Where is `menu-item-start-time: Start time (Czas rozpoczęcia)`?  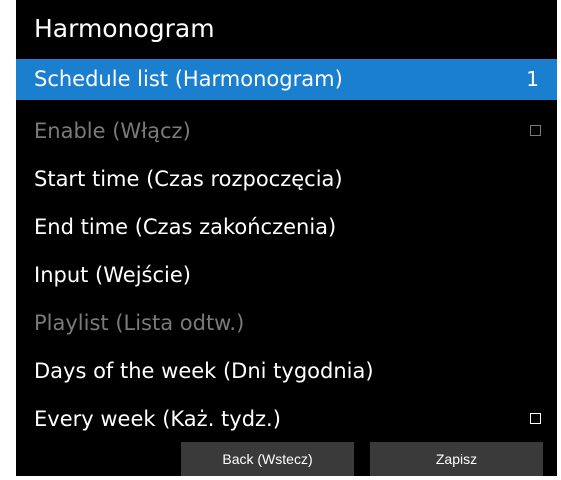
menu-item-start-time: Start time (Czas rozpoczęcia) is located at coordinates (286, 179).